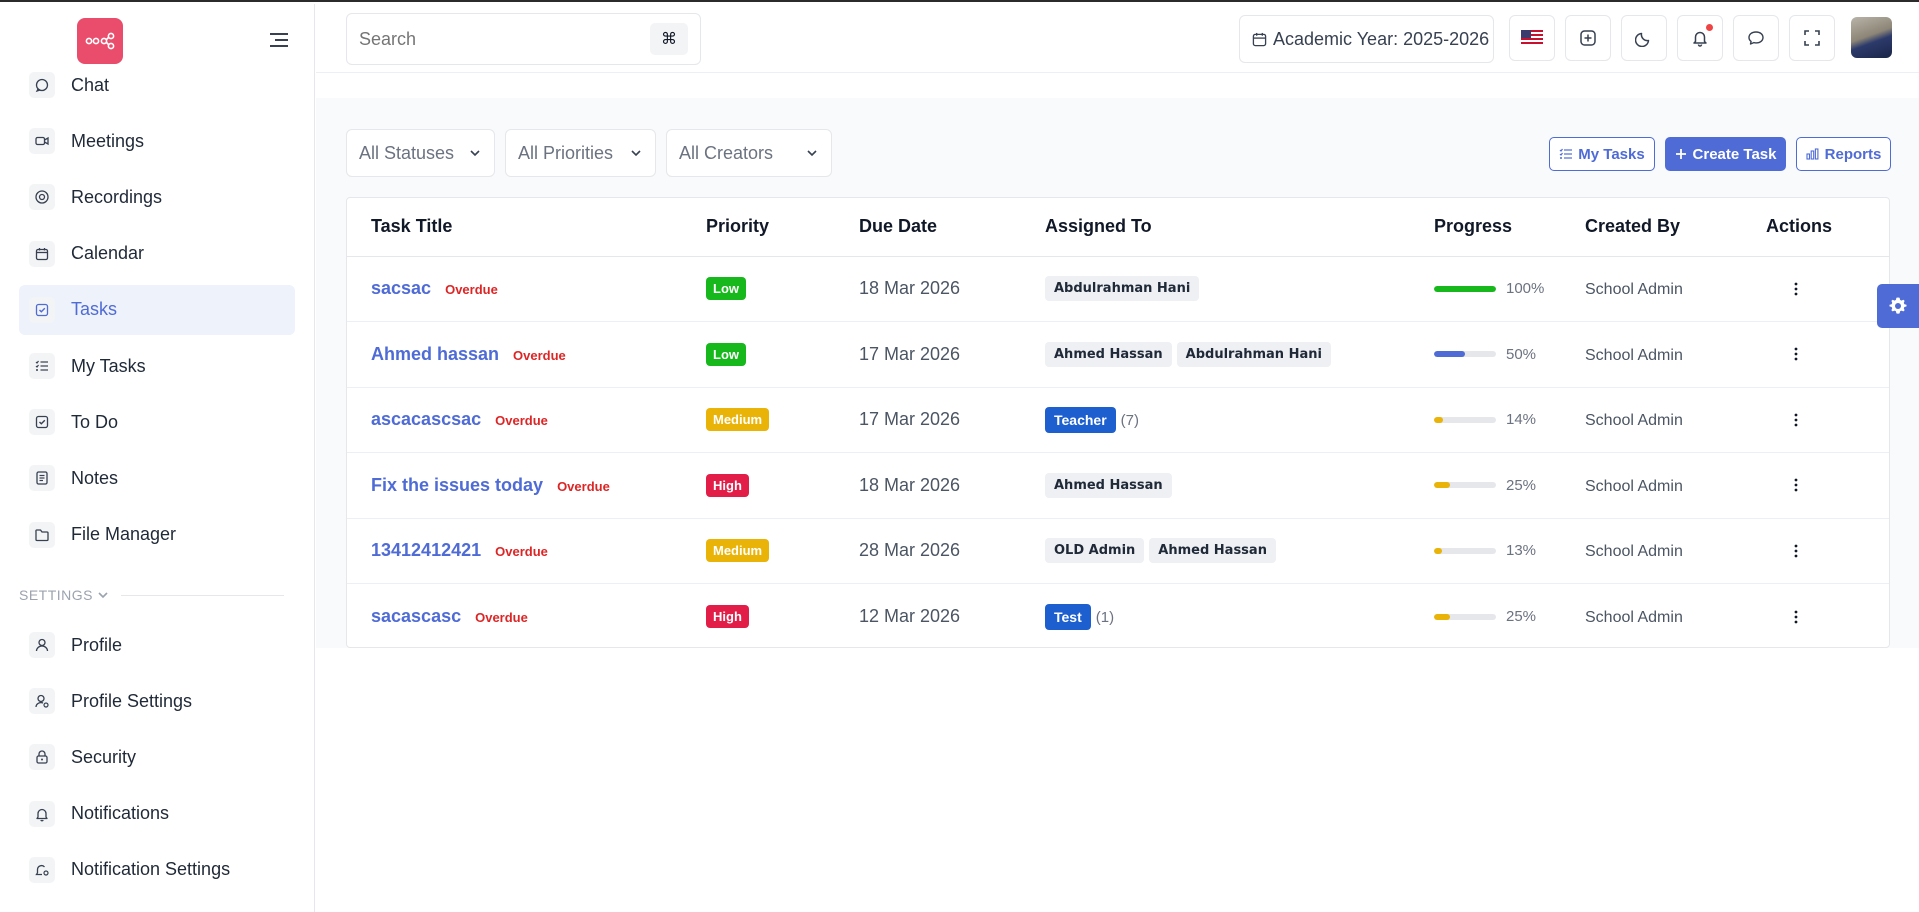  Describe the element at coordinates (727, 616) in the screenshot. I see `priority-badge: High` at that location.